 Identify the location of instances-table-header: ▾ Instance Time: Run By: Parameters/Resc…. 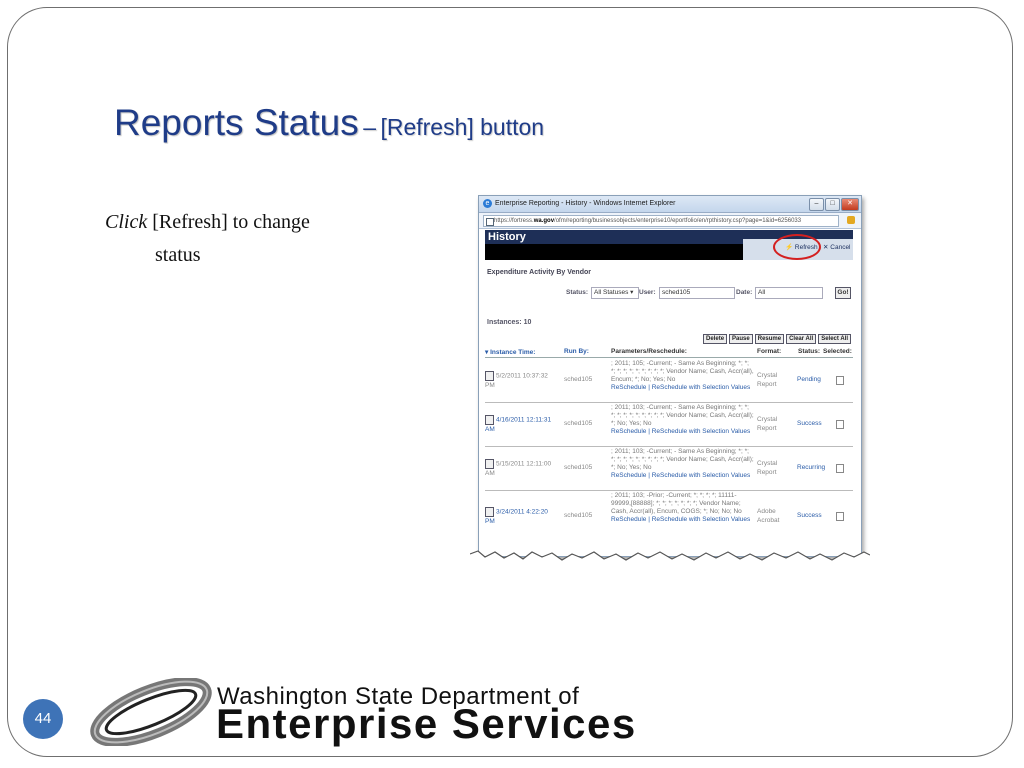
(669, 352).